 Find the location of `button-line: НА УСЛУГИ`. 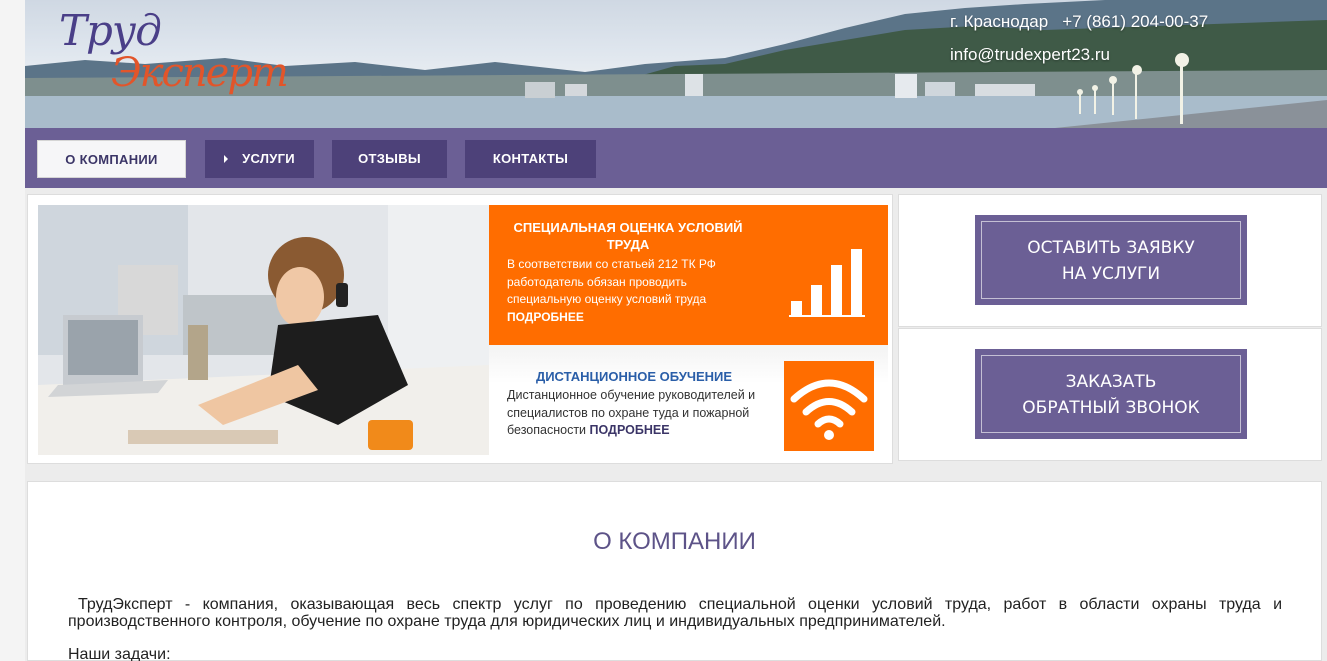

button-line: НА УСЛУГИ is located at coordinates (1111, 274).